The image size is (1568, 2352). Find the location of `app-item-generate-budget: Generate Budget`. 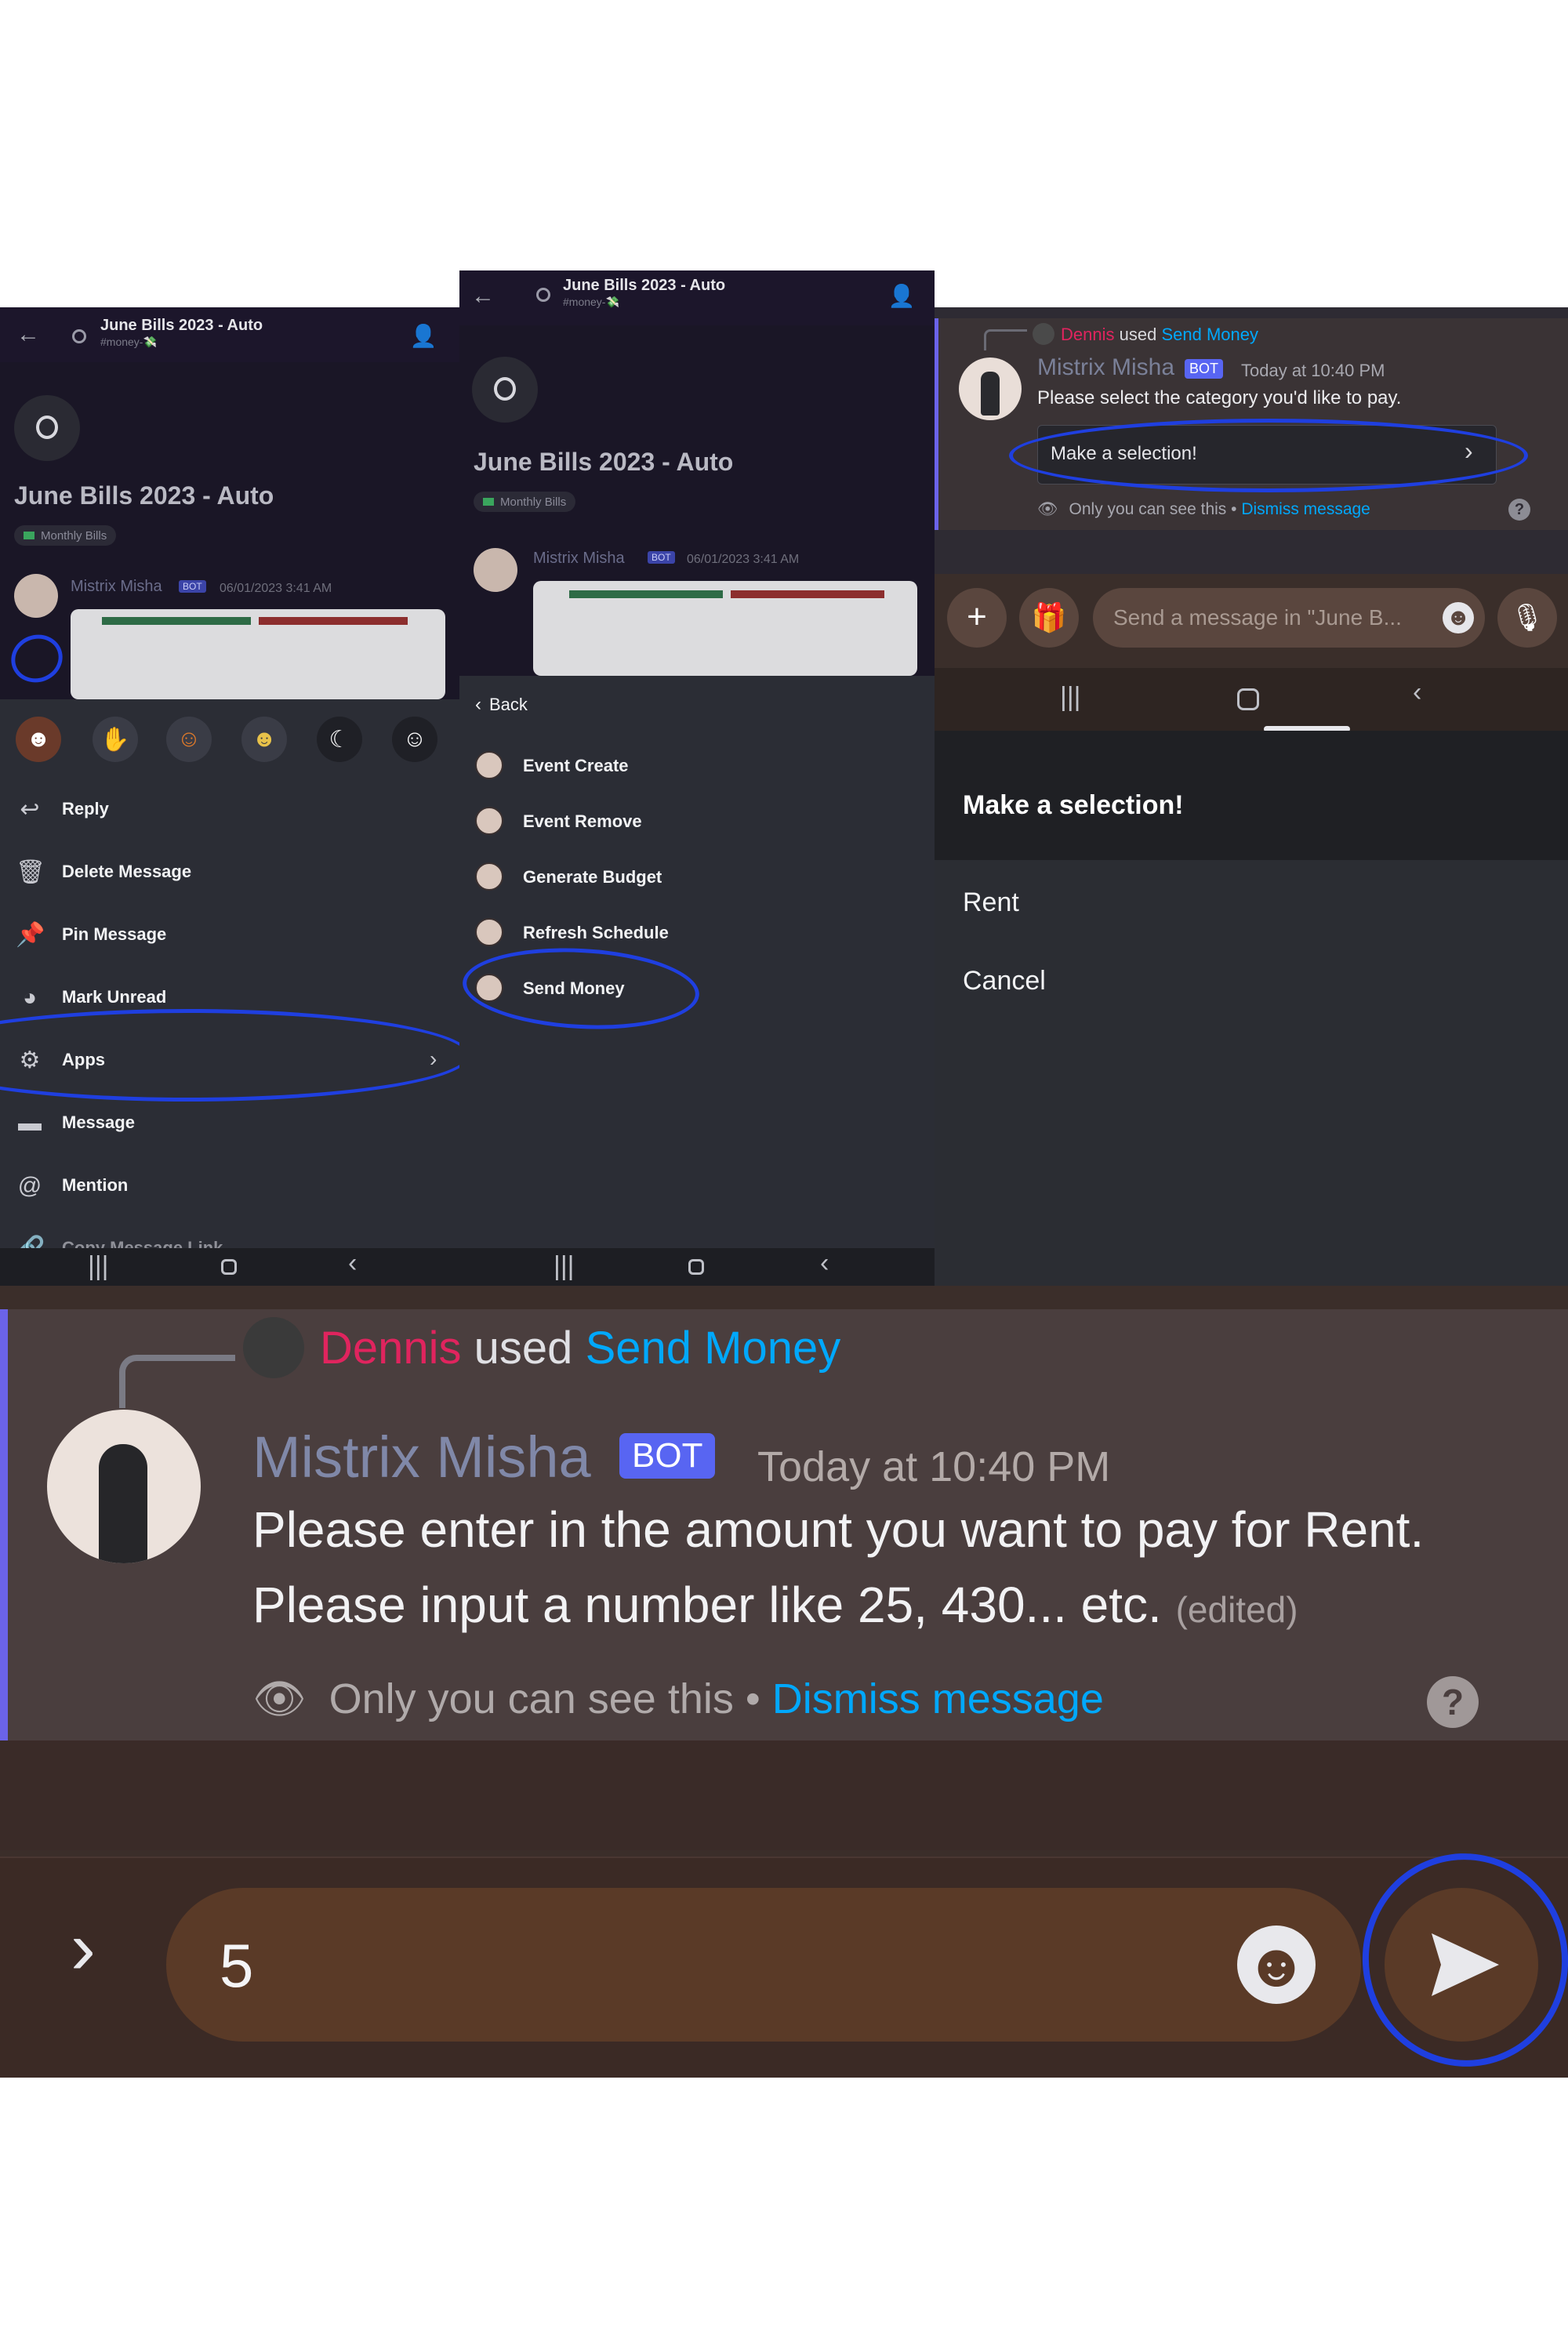

app-item-generate-budget: Generate Budget is located at coordinates (697, 878).